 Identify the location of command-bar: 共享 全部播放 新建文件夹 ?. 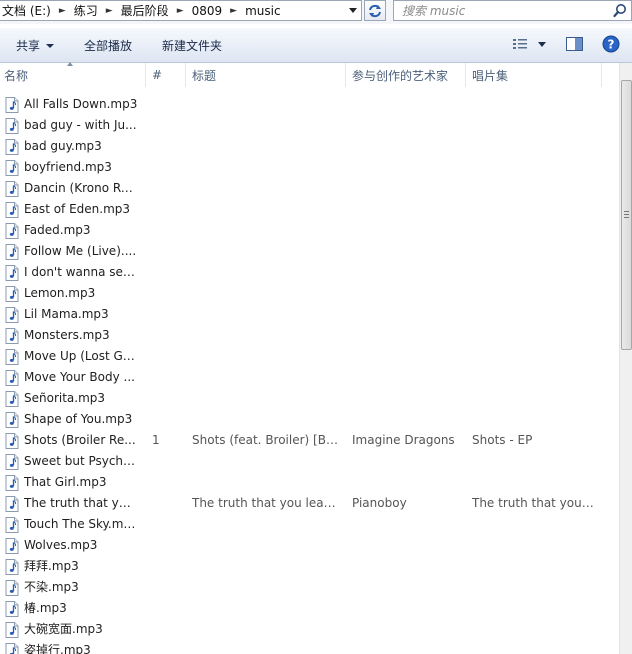
(316, 45).